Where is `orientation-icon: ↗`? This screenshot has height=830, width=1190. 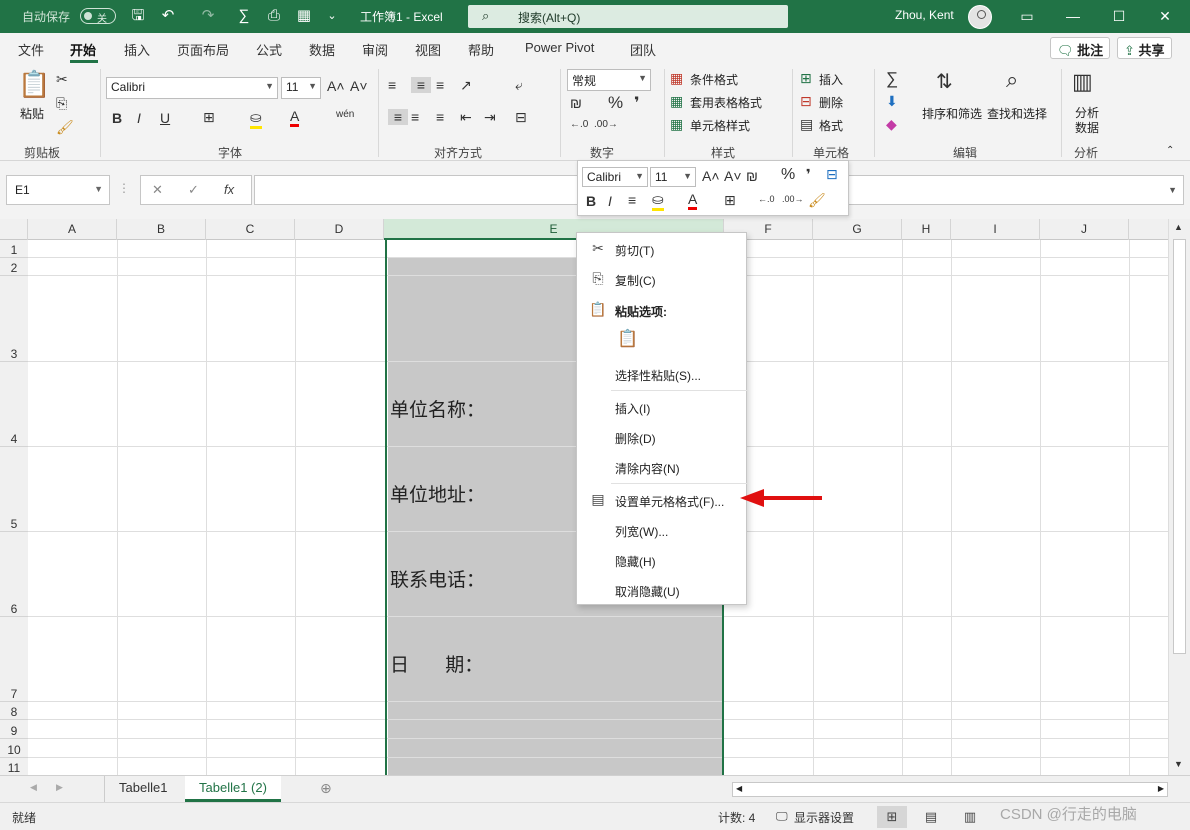 orientation-icon: ↗ is located at coordinates (466, 85).